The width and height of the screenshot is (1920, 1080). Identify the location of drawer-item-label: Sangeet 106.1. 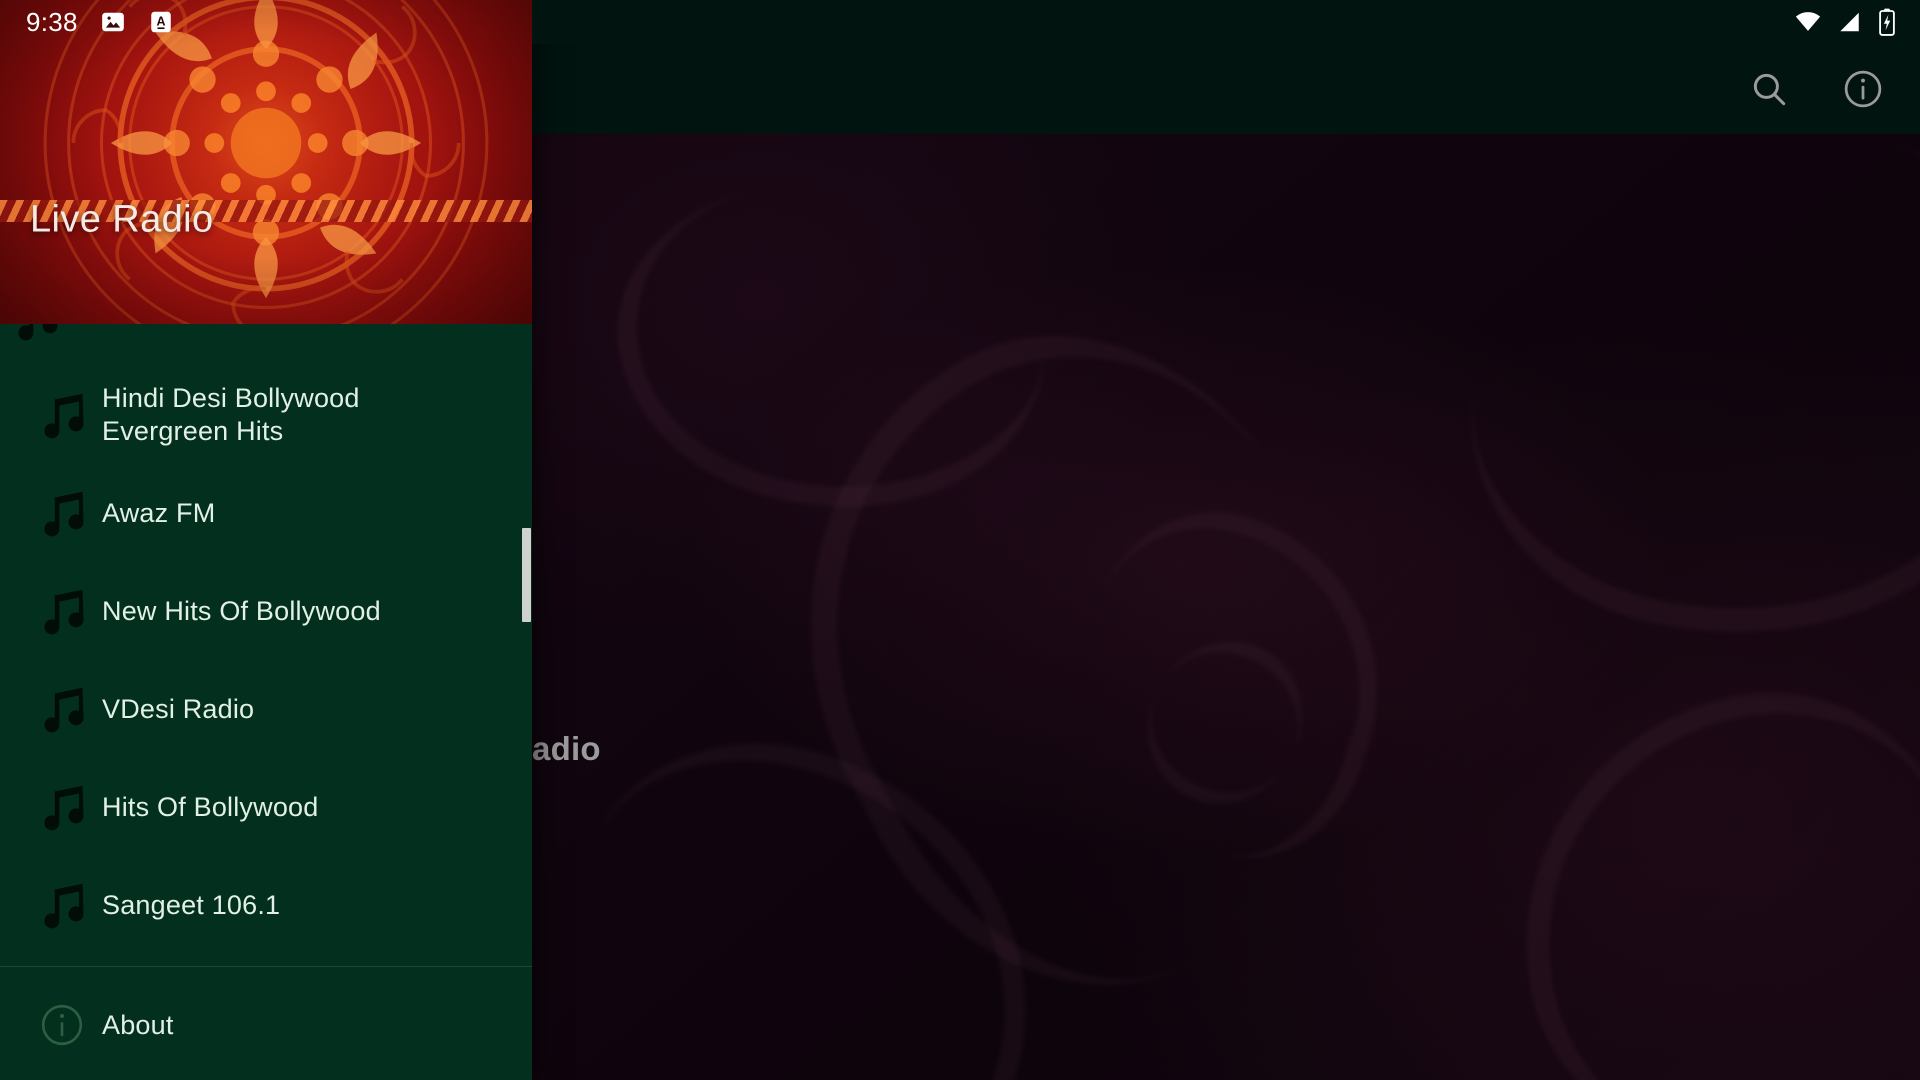
(191, 904).